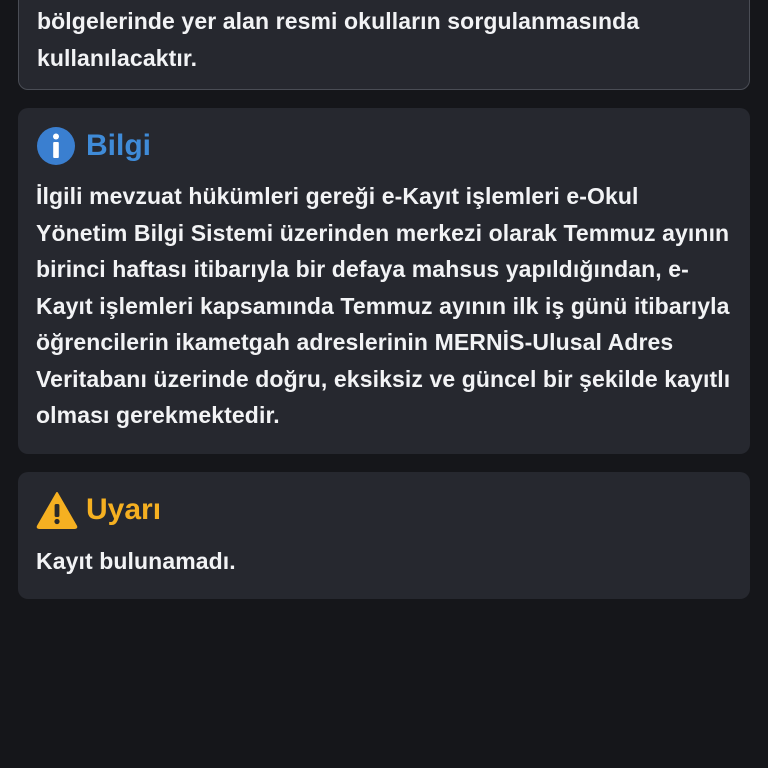  I want to click on warning-icon, so click(57, 510).